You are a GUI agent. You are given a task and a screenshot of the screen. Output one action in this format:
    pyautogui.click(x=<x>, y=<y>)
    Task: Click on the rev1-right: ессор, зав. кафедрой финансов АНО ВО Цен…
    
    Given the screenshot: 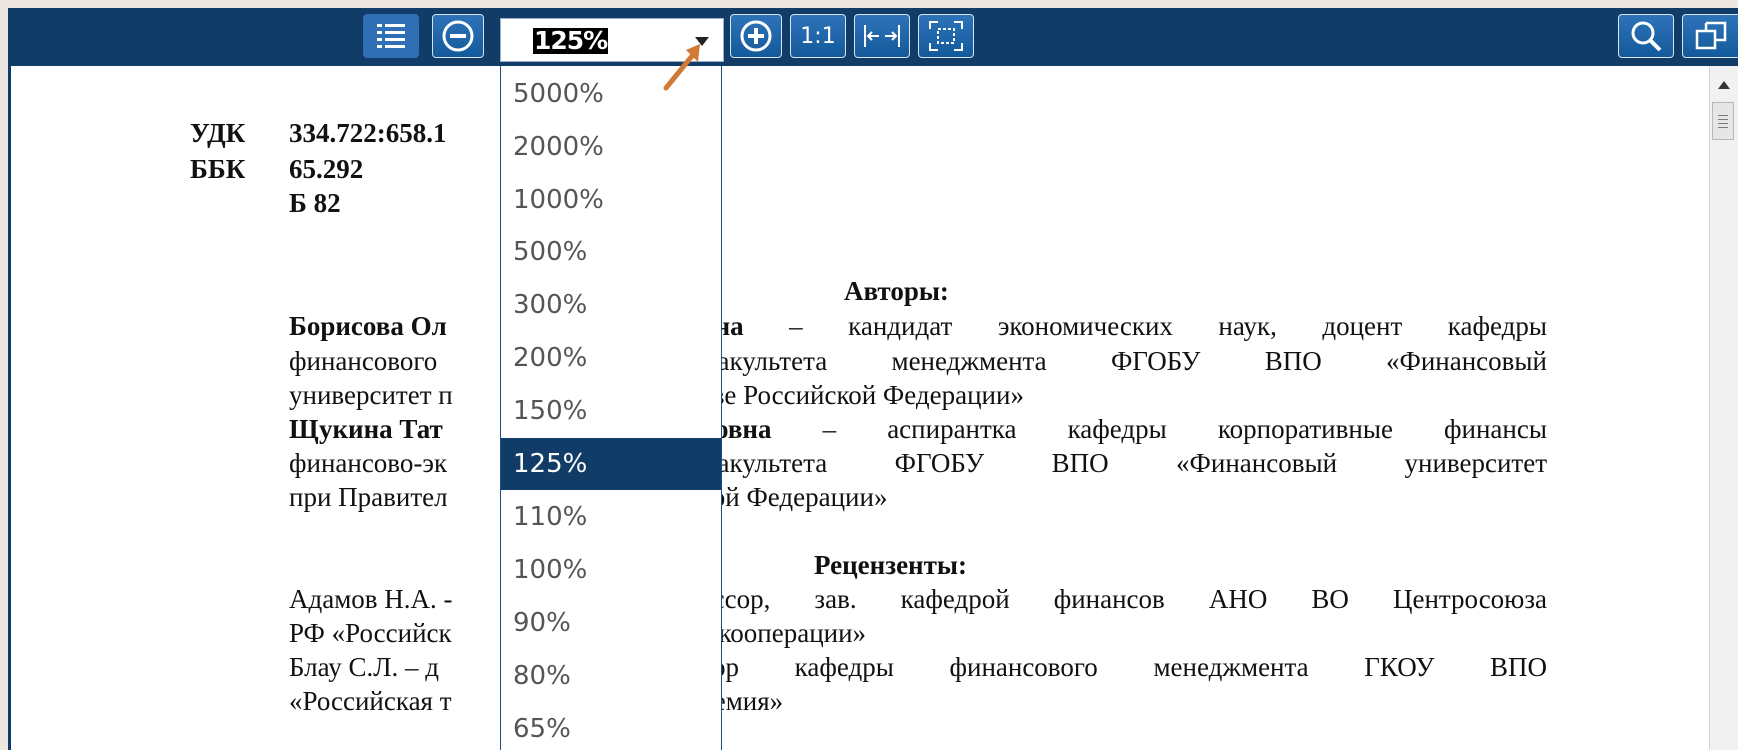 What is the action you would take?
    pyautogui.click(x=1123, y=599)
    